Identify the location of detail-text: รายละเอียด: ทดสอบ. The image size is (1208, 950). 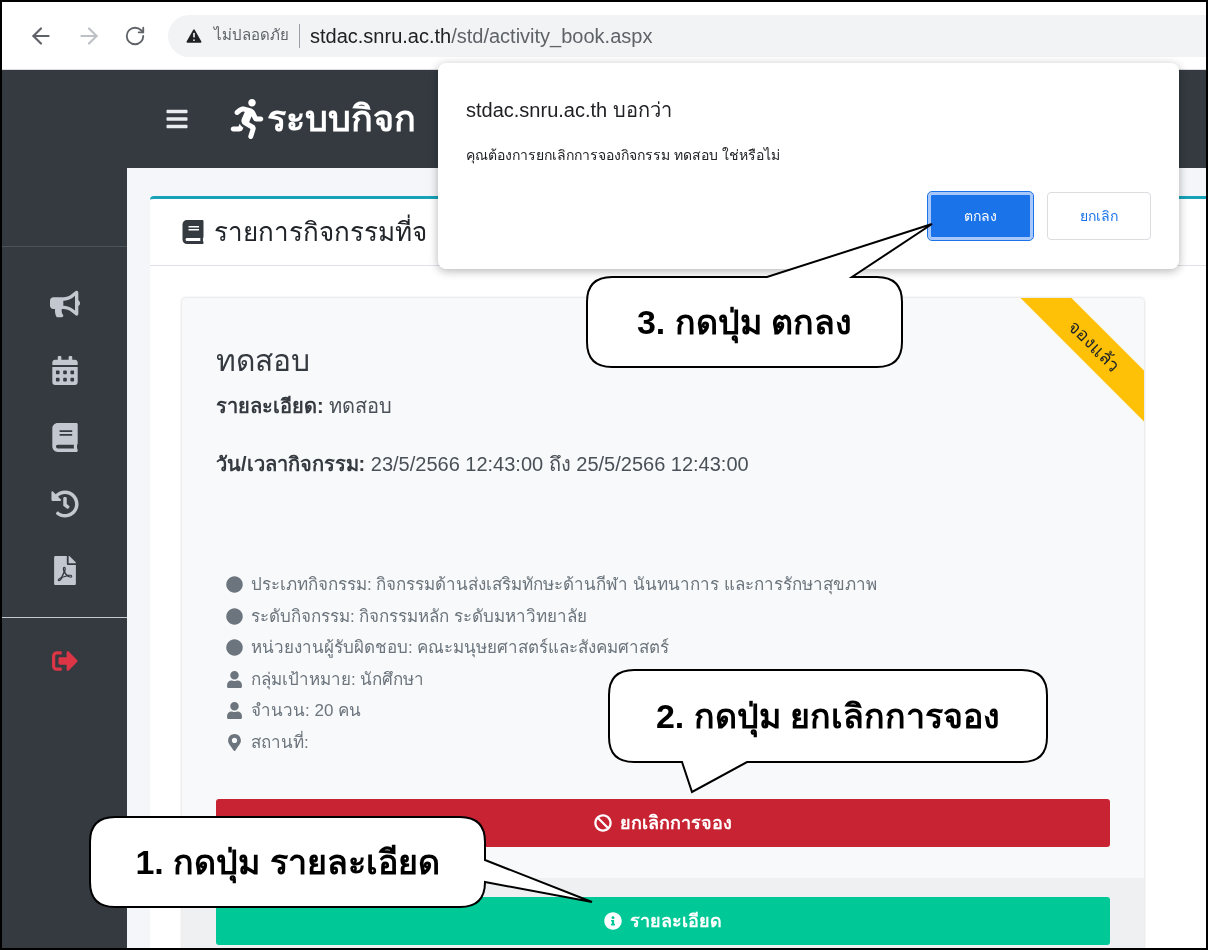
(305, 406).